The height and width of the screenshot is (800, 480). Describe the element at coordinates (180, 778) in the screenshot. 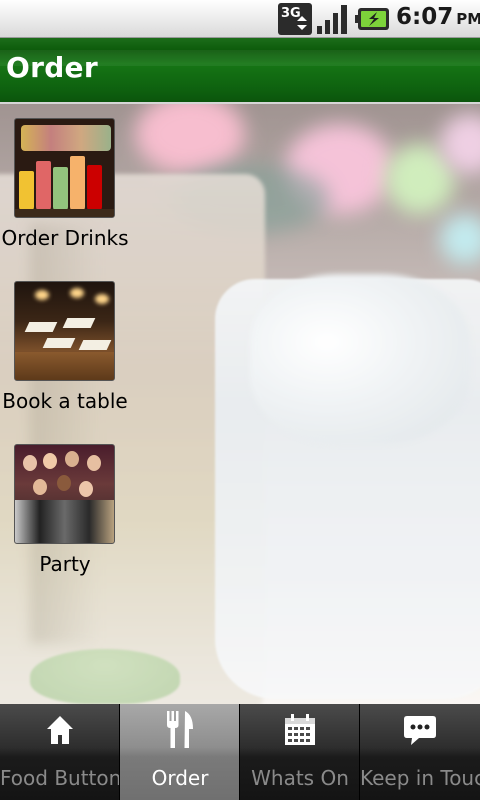

I see `tab-label: Order` at that location.